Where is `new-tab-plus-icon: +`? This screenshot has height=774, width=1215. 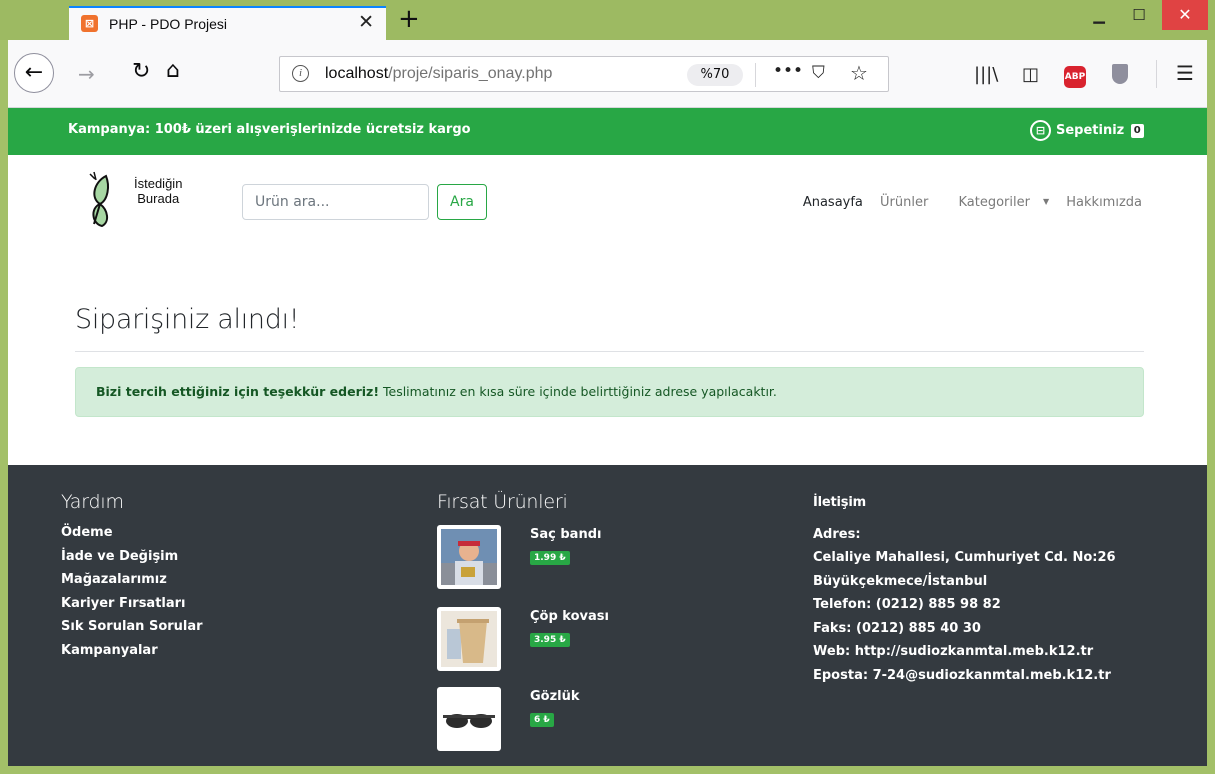 new-tab-plus-icon: + is located at coordinates (409, 19).